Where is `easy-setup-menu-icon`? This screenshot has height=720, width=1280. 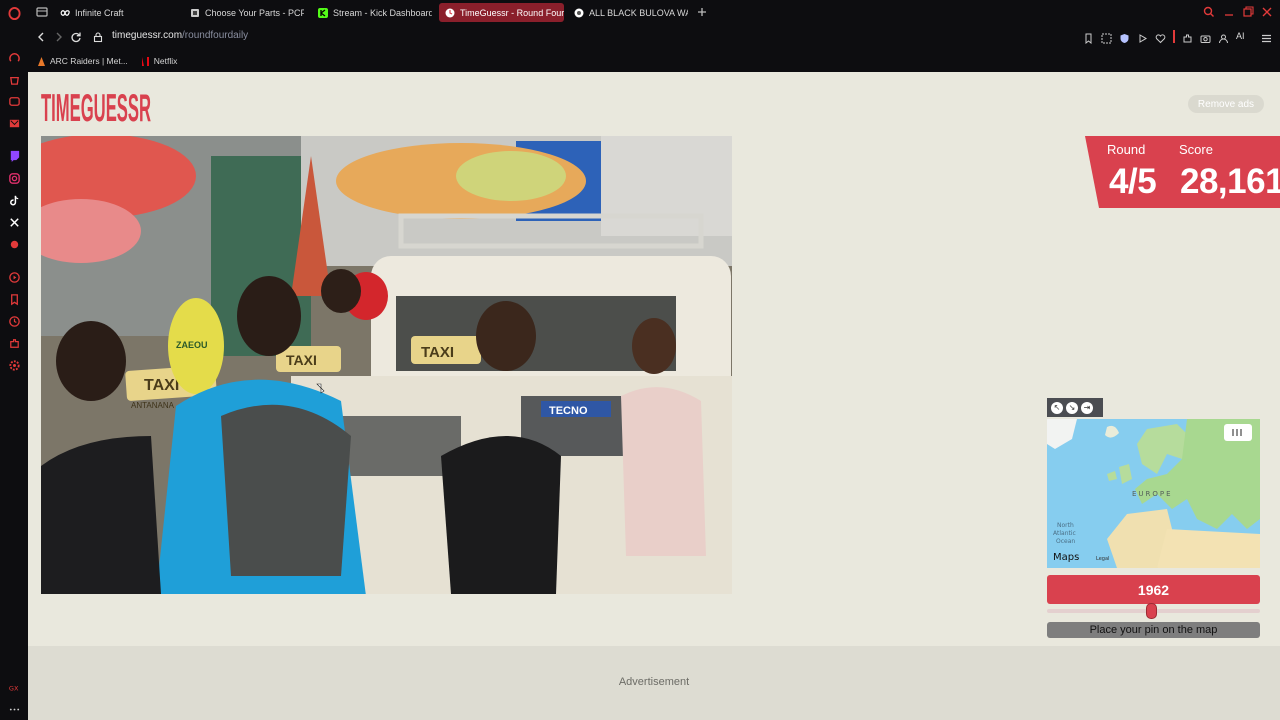
easy-setup-menu-icon is located at coordinates (1266, 37).